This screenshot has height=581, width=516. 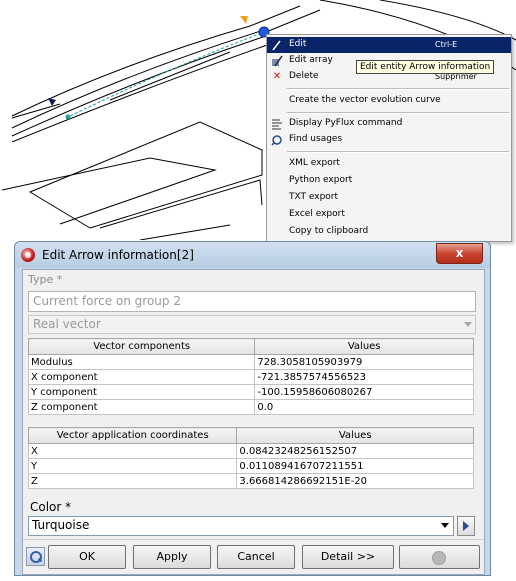 I want to click on dialog-title: Edit Arrow information[2], so click(x=118, y=255).